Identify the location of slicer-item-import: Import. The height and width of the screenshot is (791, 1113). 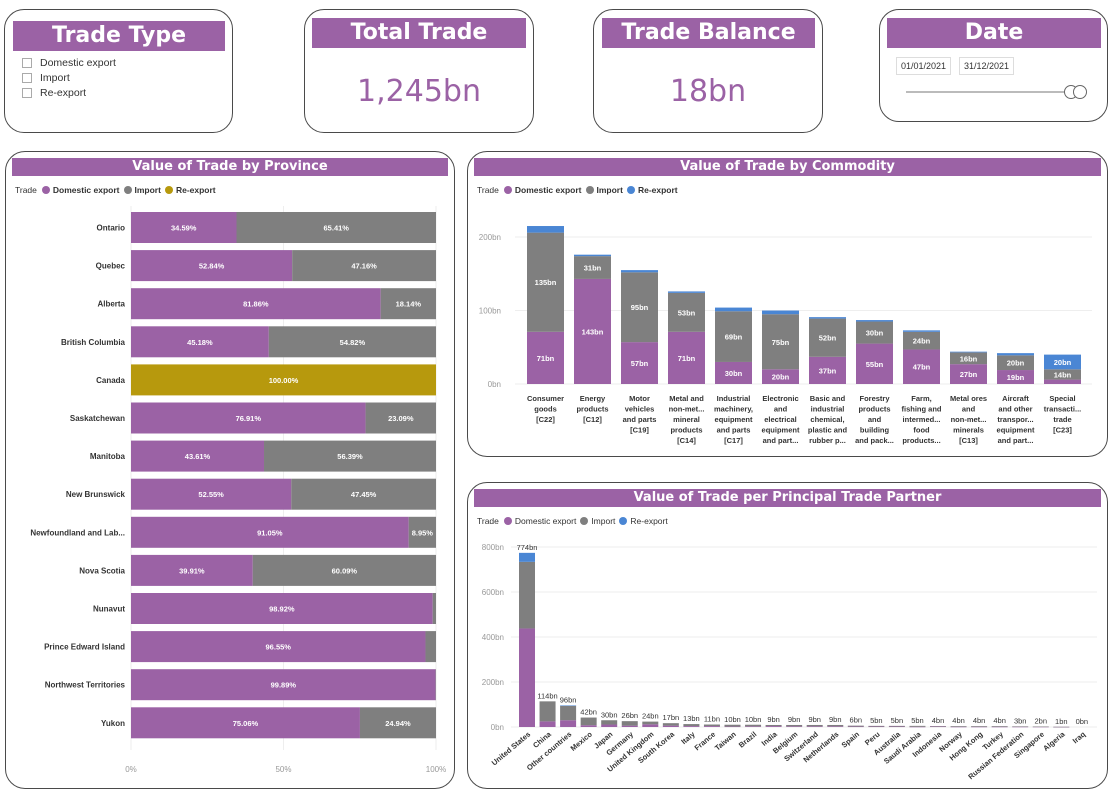
(46, 78).